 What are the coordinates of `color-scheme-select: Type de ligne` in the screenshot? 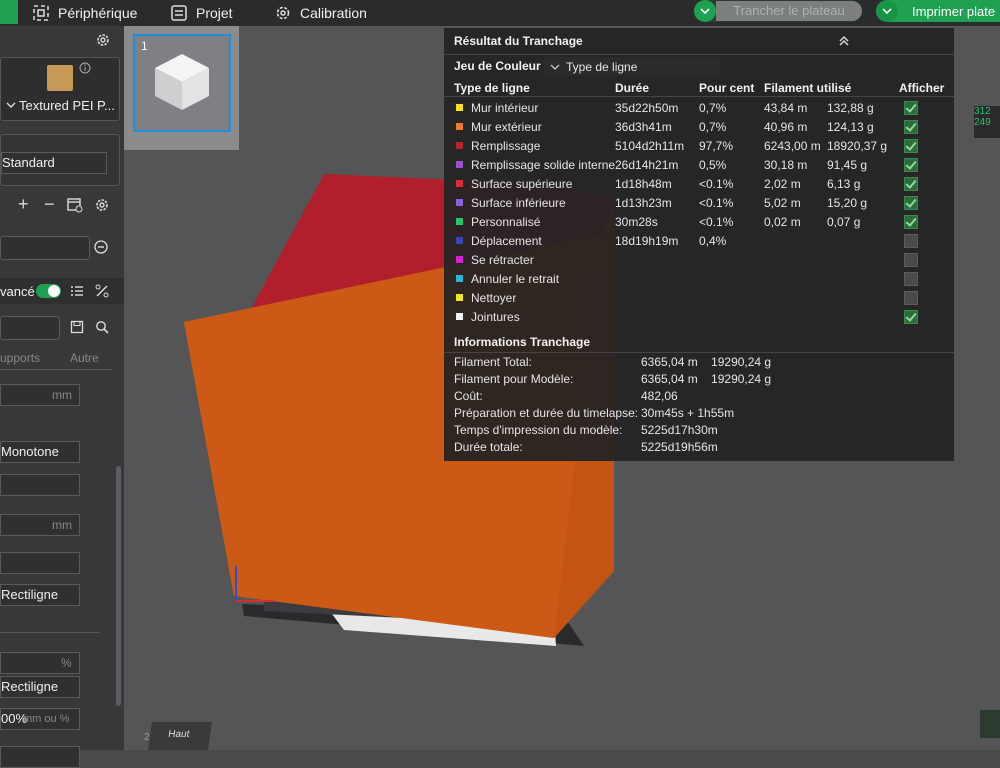 It's located at (632, 66).